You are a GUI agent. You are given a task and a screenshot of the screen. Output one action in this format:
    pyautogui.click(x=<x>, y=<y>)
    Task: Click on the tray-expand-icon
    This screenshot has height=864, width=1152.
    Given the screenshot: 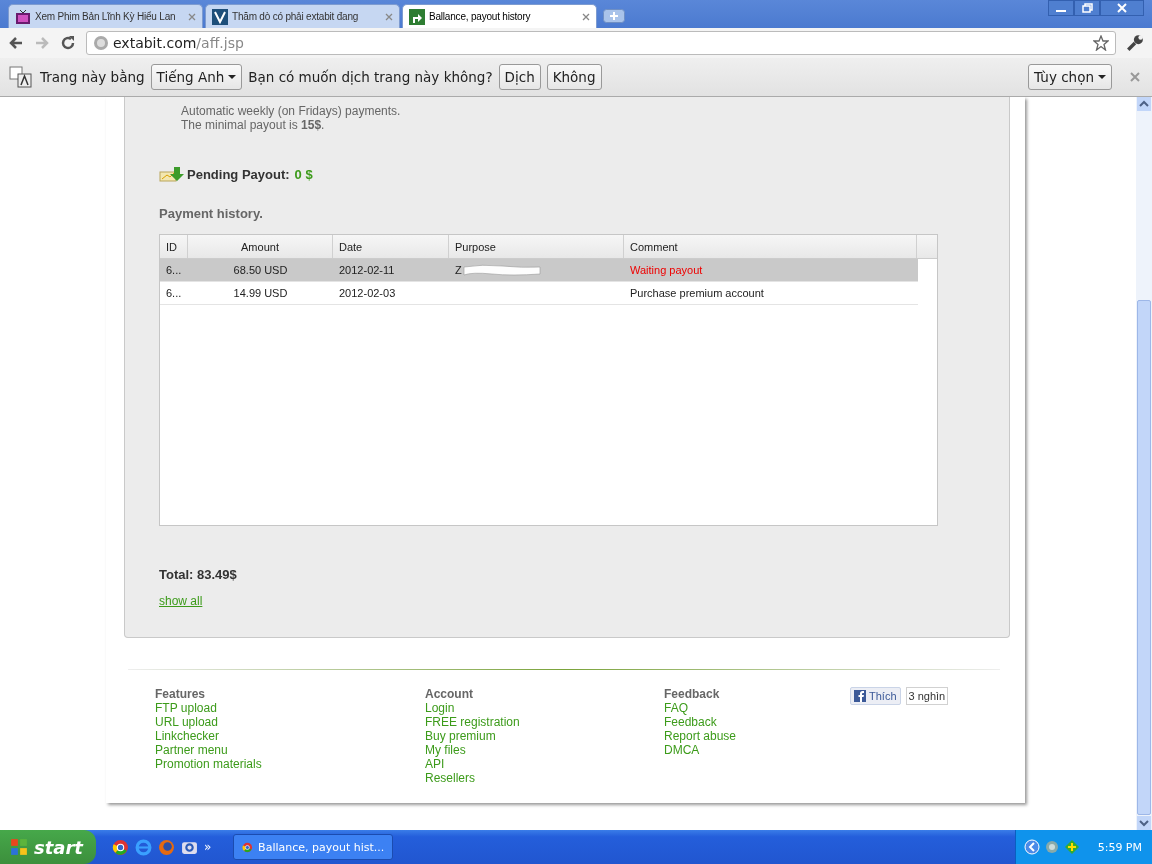 What is the action you would take?
    pyautogui.click(x=1031, y=847)
    